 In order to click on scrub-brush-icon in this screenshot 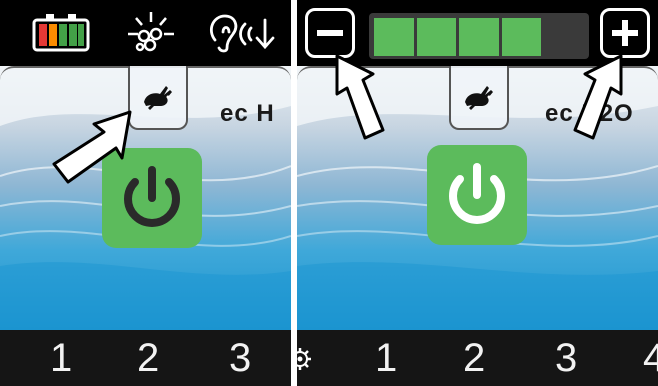, I will do `click(151, 32)`.